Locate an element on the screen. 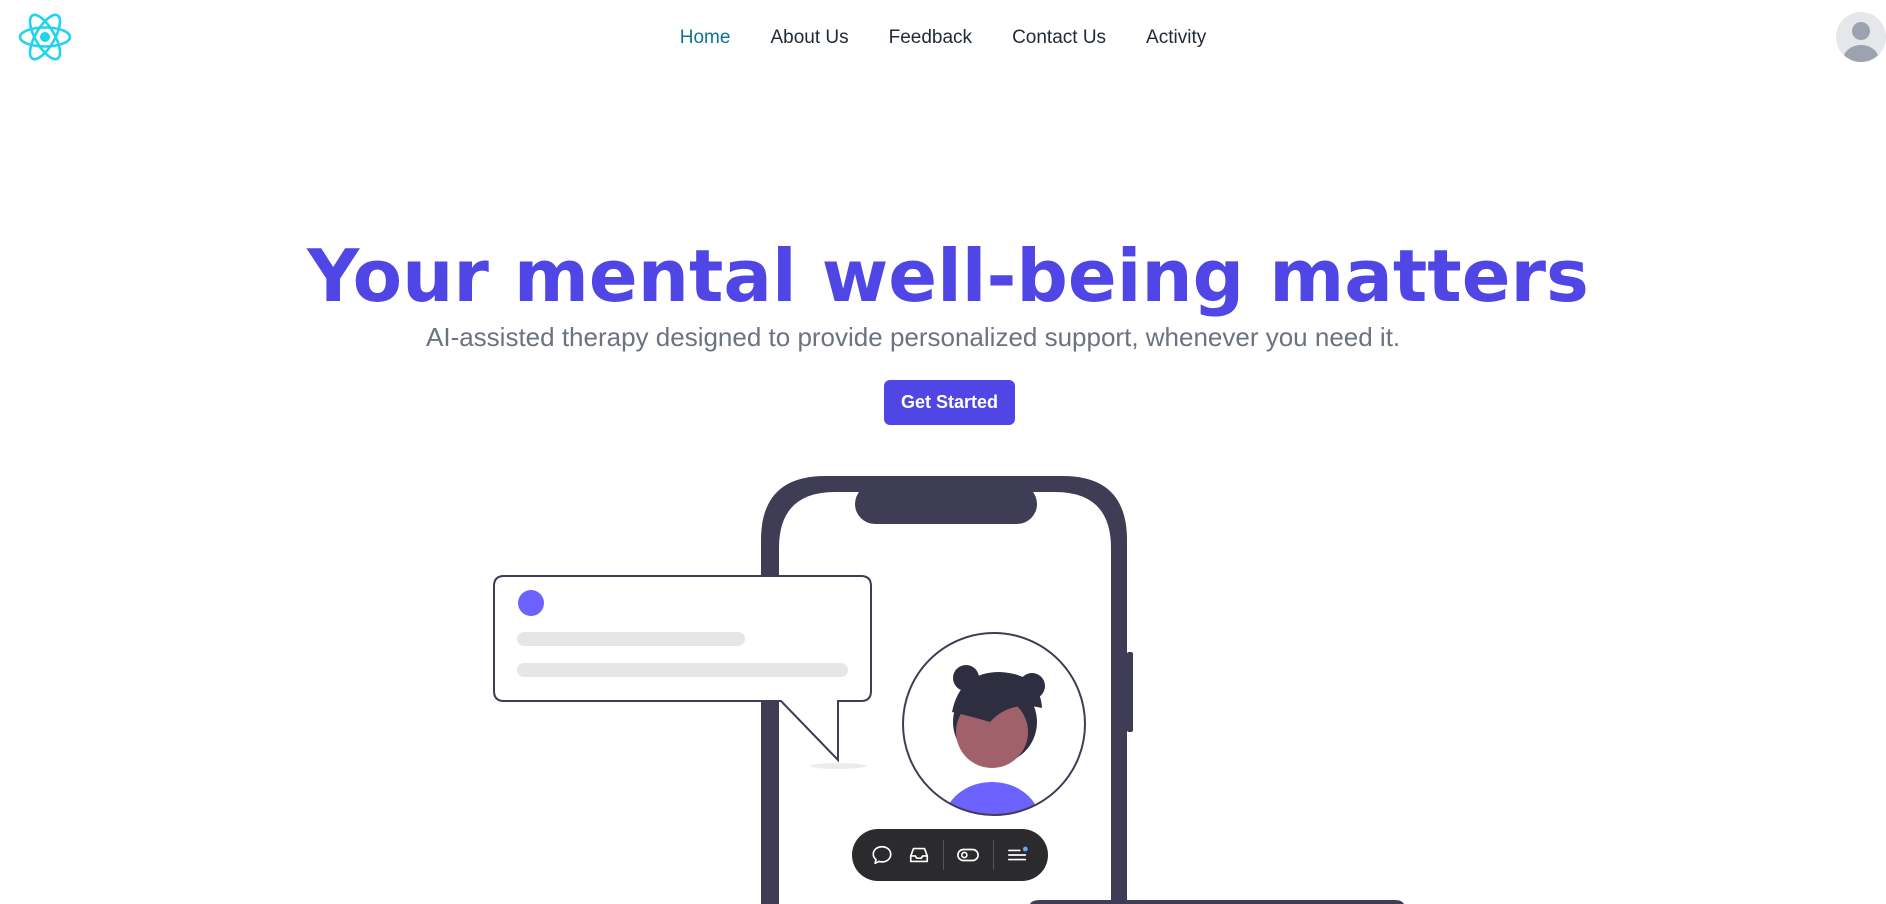 The width and height of the screenshot is (1886, 904). nav-activity: Activity is located at coordinates (1176, 38).